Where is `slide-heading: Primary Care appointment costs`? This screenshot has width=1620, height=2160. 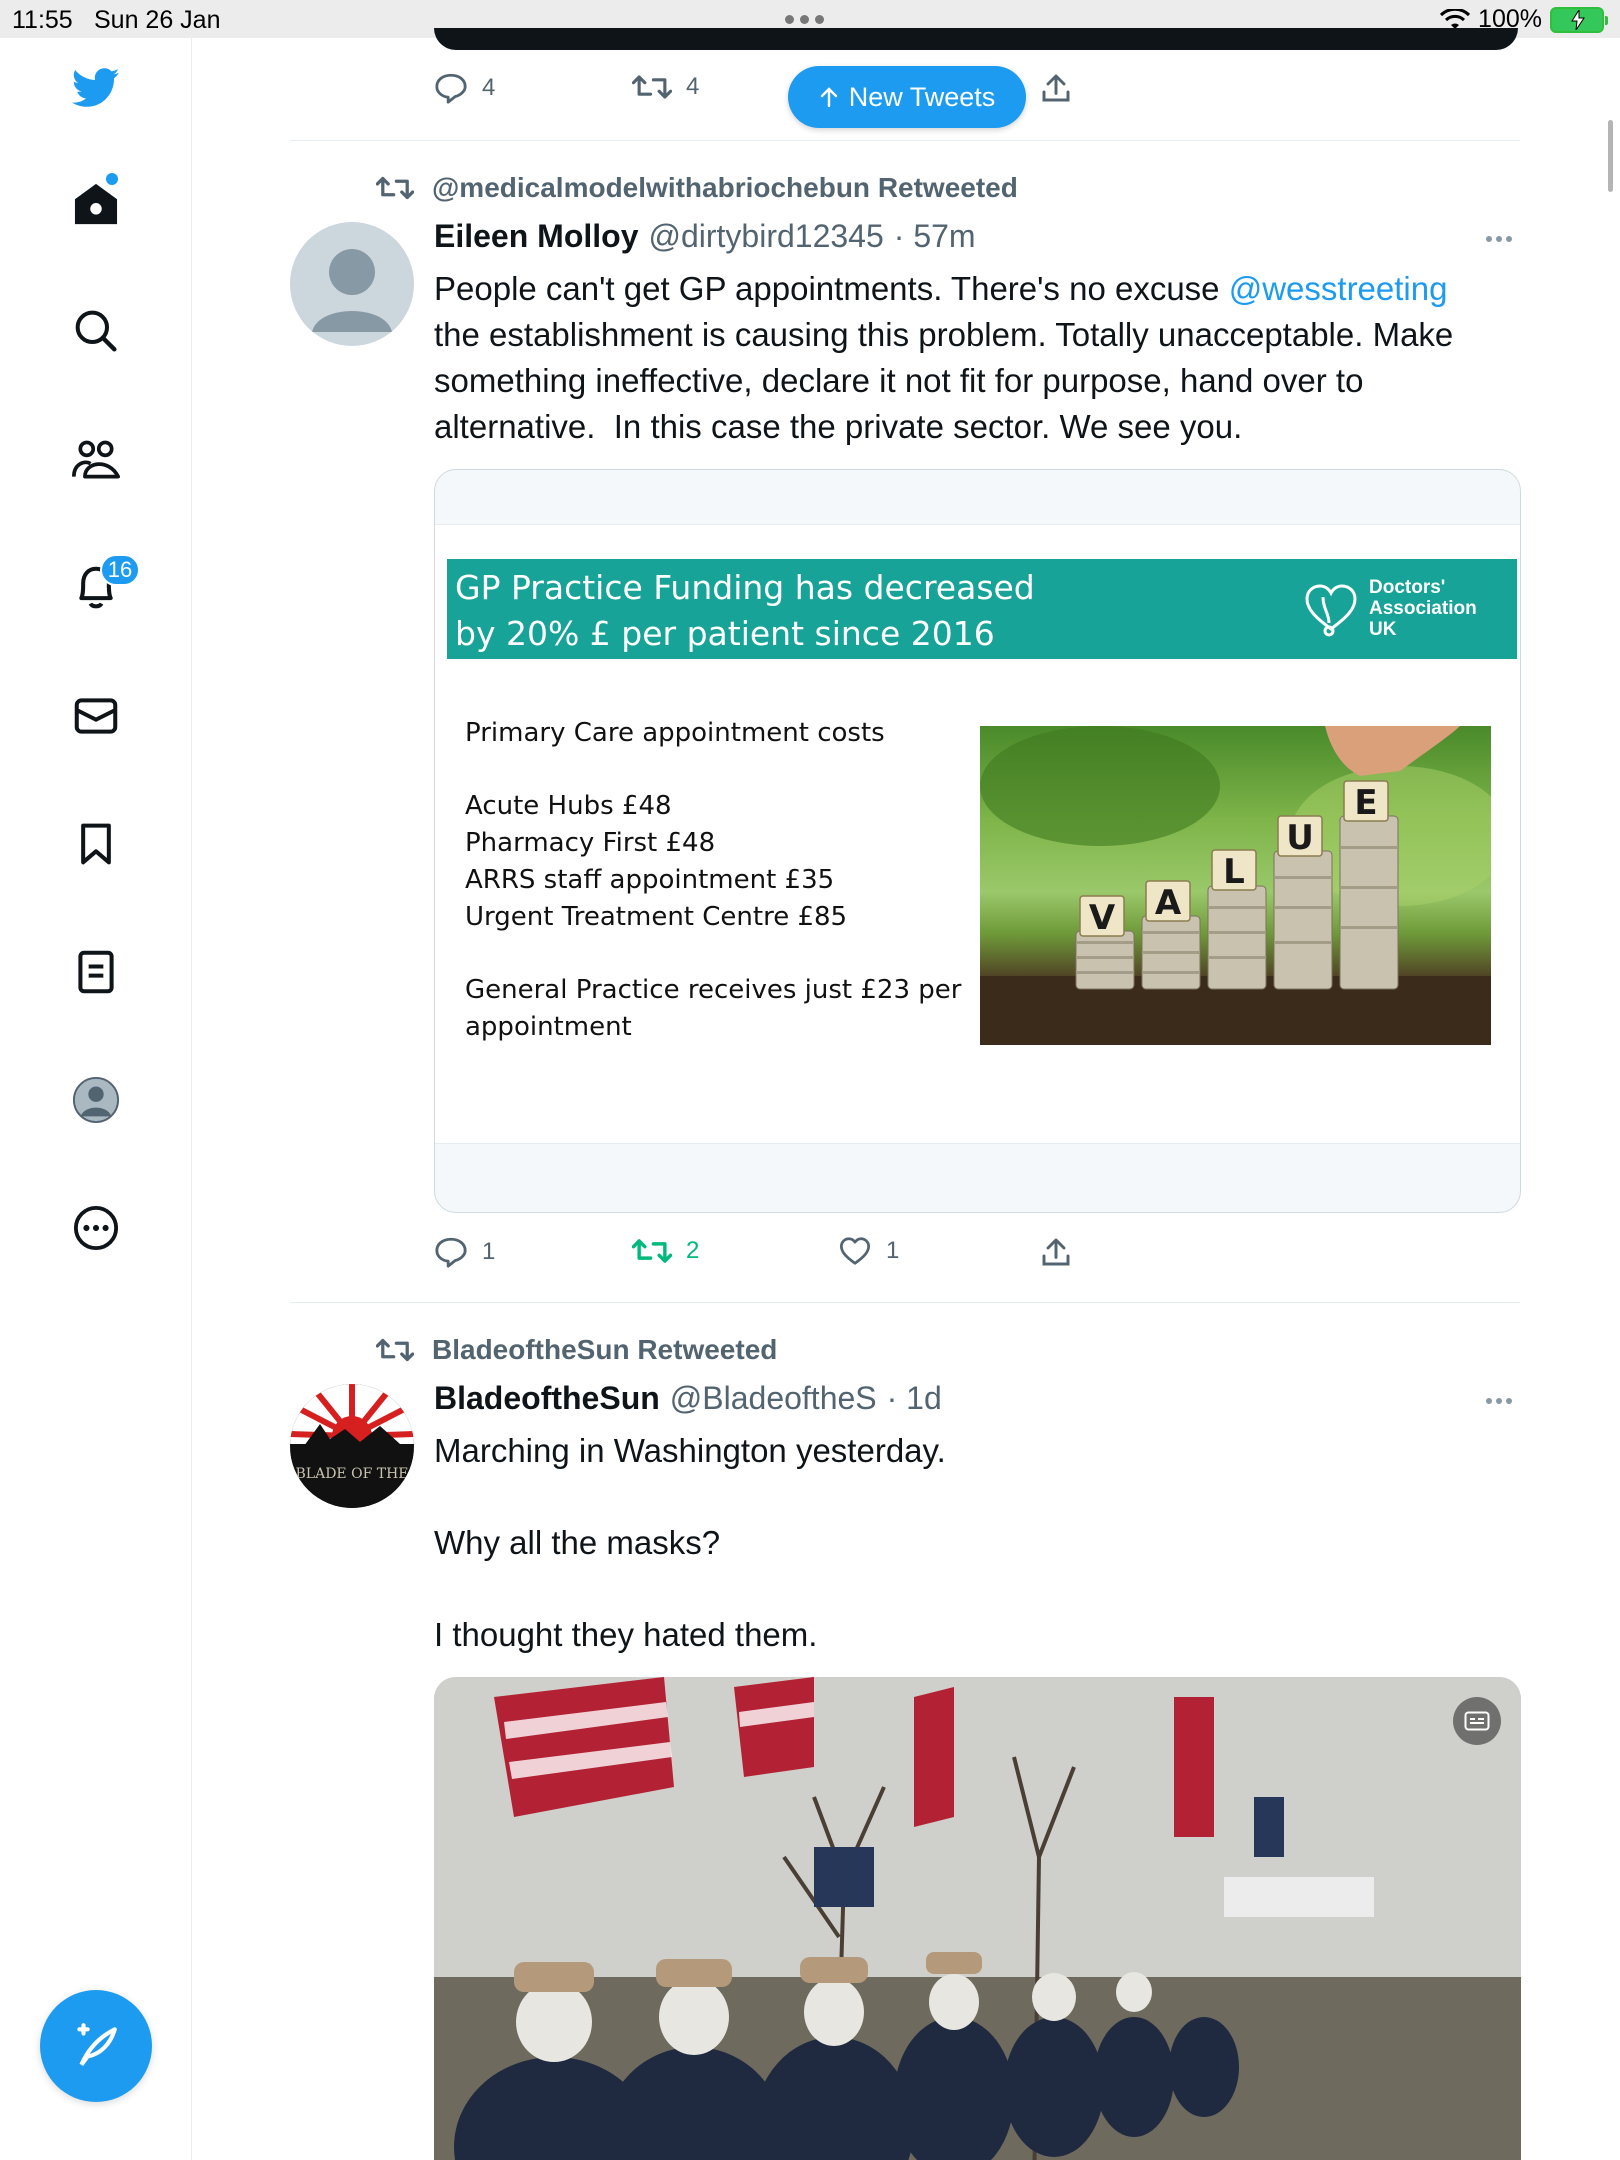 slide-heading: Primary Care appointment costs is located at coordinates (675, 733).